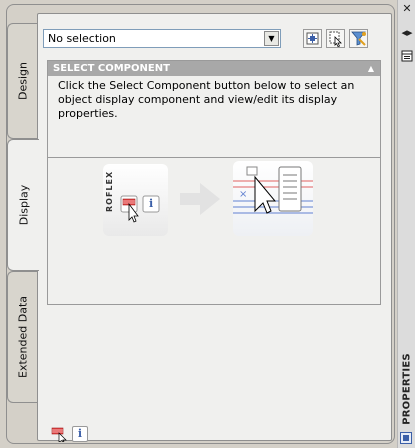 The image size is (415, 448). Describe the element at coordinates (273, 198) in the screenshot. I see `component-preview-illustration: ×` at that location.